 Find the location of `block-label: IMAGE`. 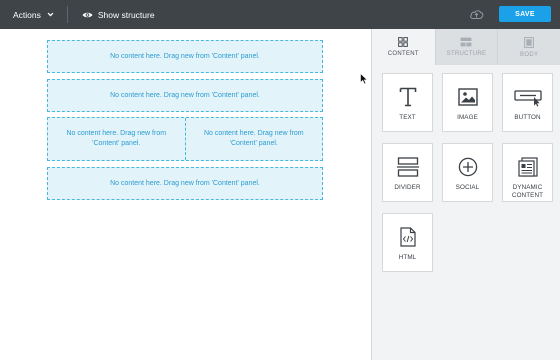

block-label: IMAGE is located at coordinates (467, 117).